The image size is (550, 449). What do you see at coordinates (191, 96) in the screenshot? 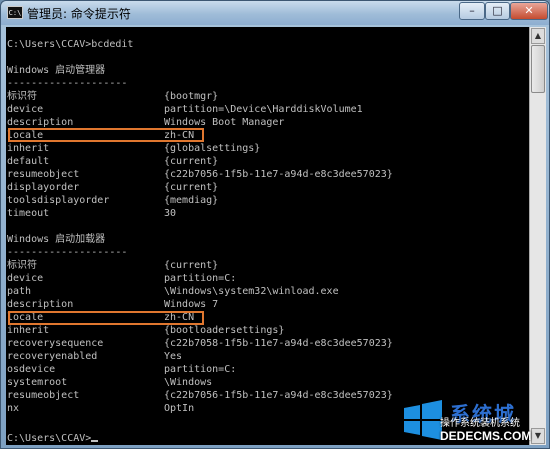
I see `bcd-entry-value: {bootmgr}` at bounding box center [191, 96].